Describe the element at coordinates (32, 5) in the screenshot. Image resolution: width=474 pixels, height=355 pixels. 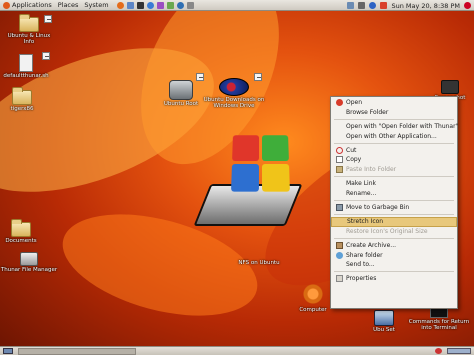
I see `applications-menu-label: Applications` at that location.